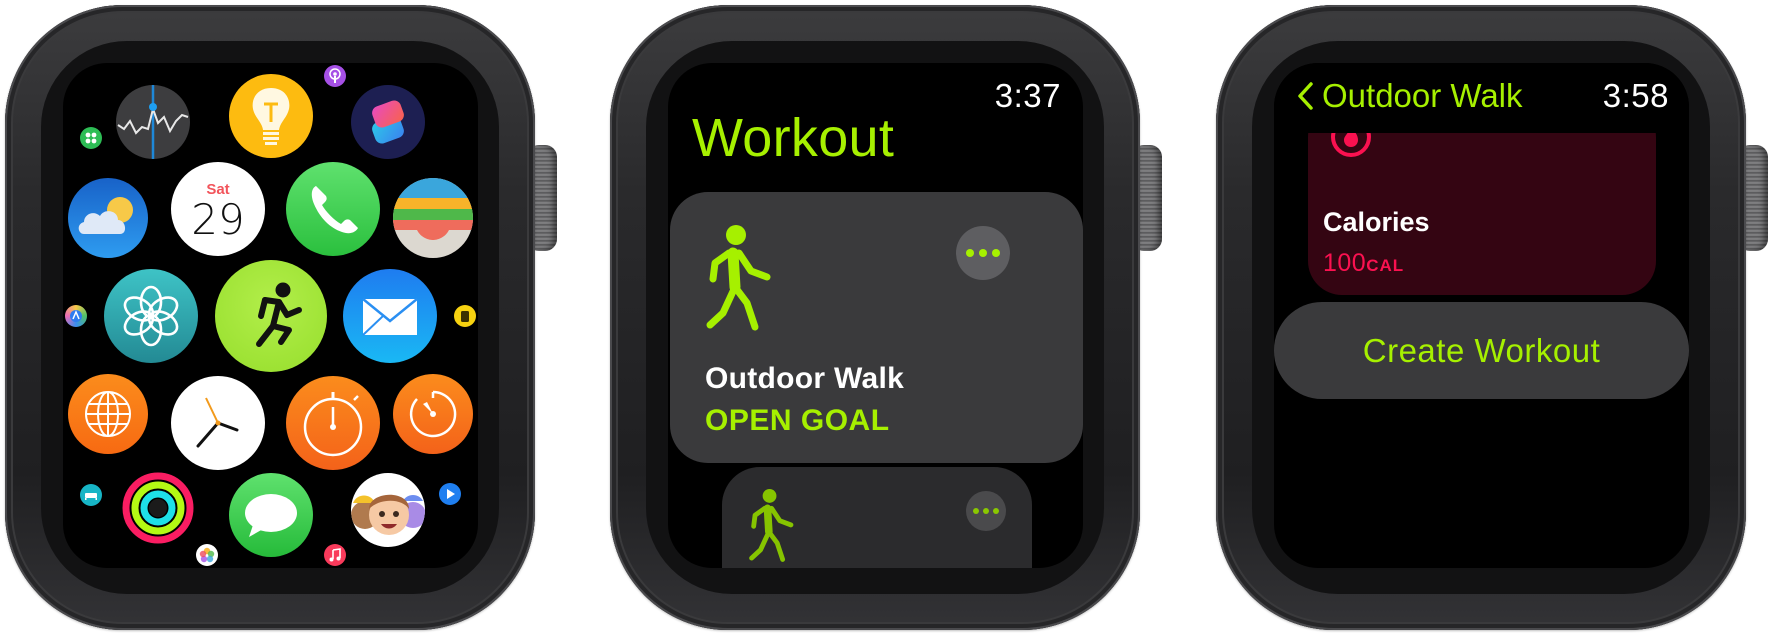 The image size is (1777, 633). I want to click on workout-goal: OPEN GOAL, so click(797, 420).